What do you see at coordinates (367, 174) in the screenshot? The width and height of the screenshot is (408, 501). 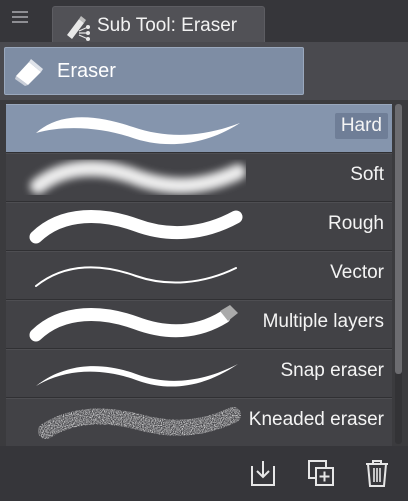 I see `sub-tool-label: Soft` at bounding box center [367, 174].